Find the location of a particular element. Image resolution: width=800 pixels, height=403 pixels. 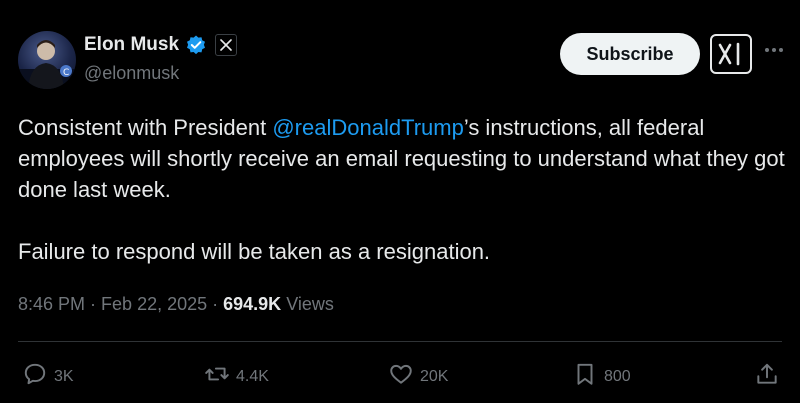

action-bar: 3K 4.4K 20K 800 is located at coordinates (400, 375).